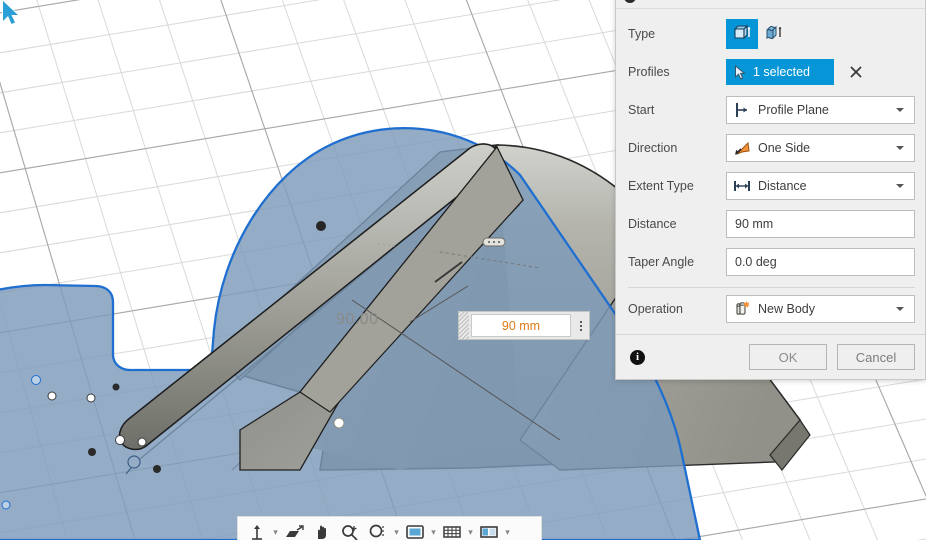  I want to click on orbit-tool-icon, so click(257, 530).